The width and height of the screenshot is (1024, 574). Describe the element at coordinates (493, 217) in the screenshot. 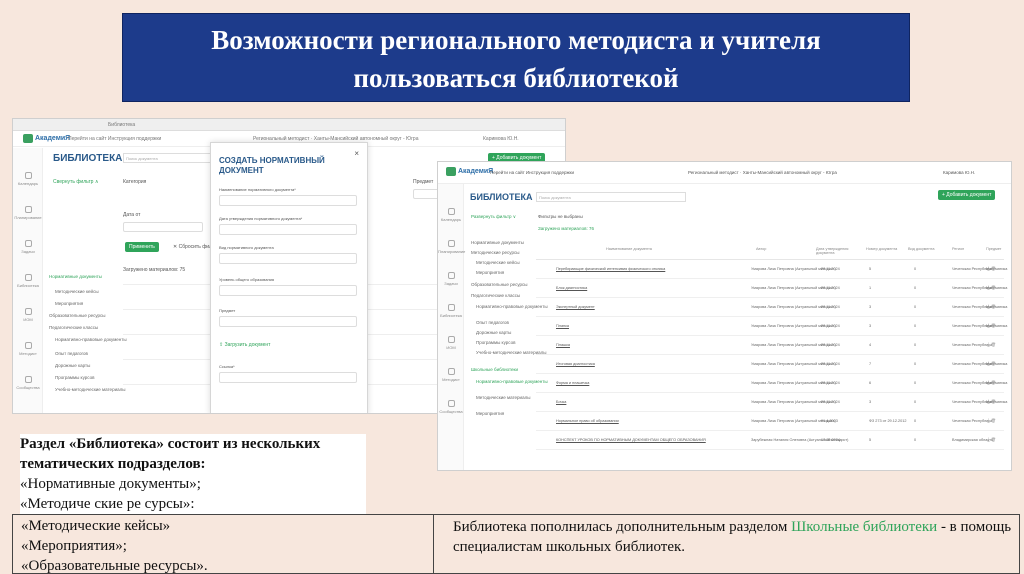

I see `filter-toggle: Развернуть фильтр ∨` at that location.